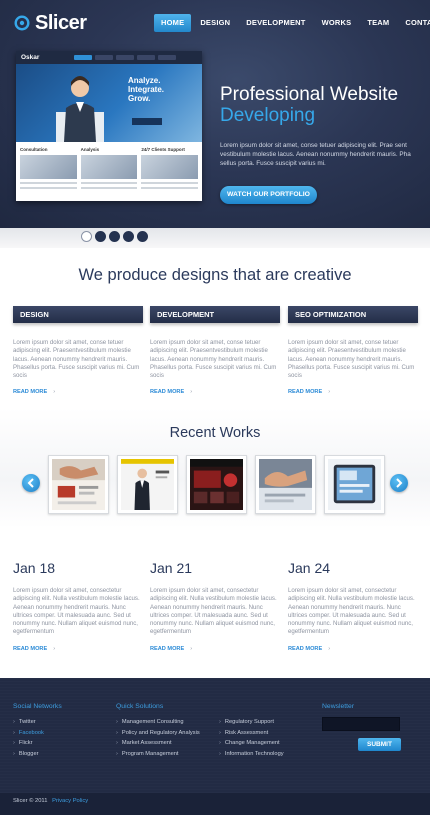  I want to click on social-link-blogger: › Blogger, so click(28, 754).